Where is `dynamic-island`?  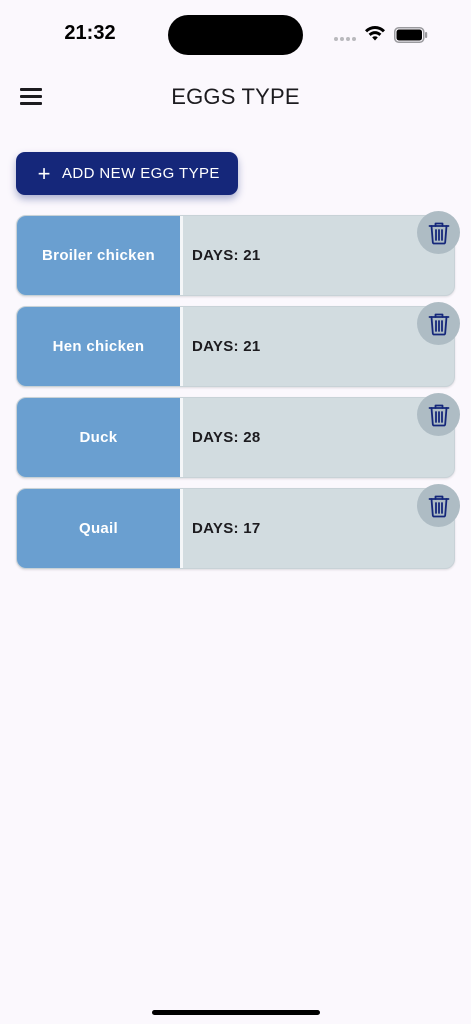
dynamic-island is located at coordinates (235, 35).